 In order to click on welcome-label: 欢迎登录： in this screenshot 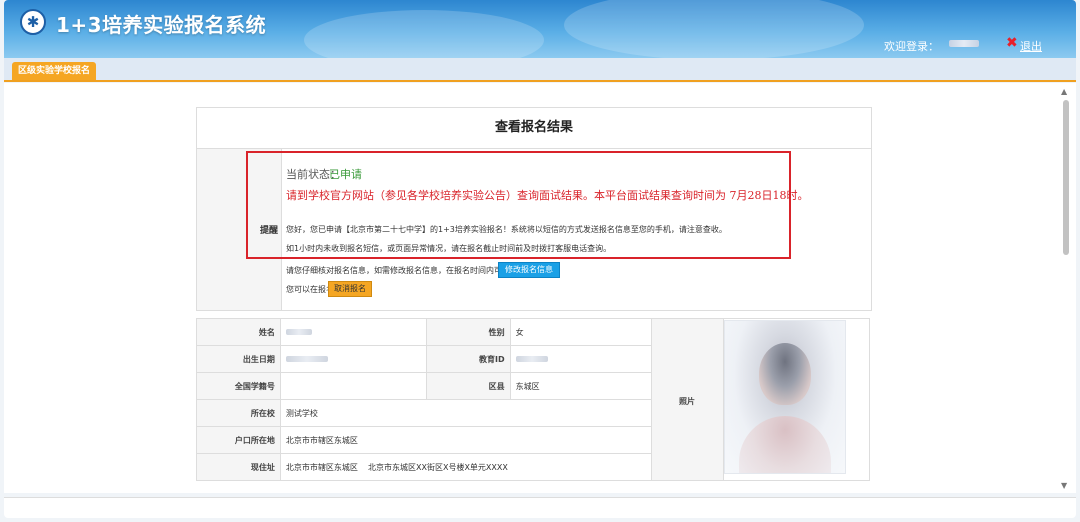, I will do `click(911, 46)`.